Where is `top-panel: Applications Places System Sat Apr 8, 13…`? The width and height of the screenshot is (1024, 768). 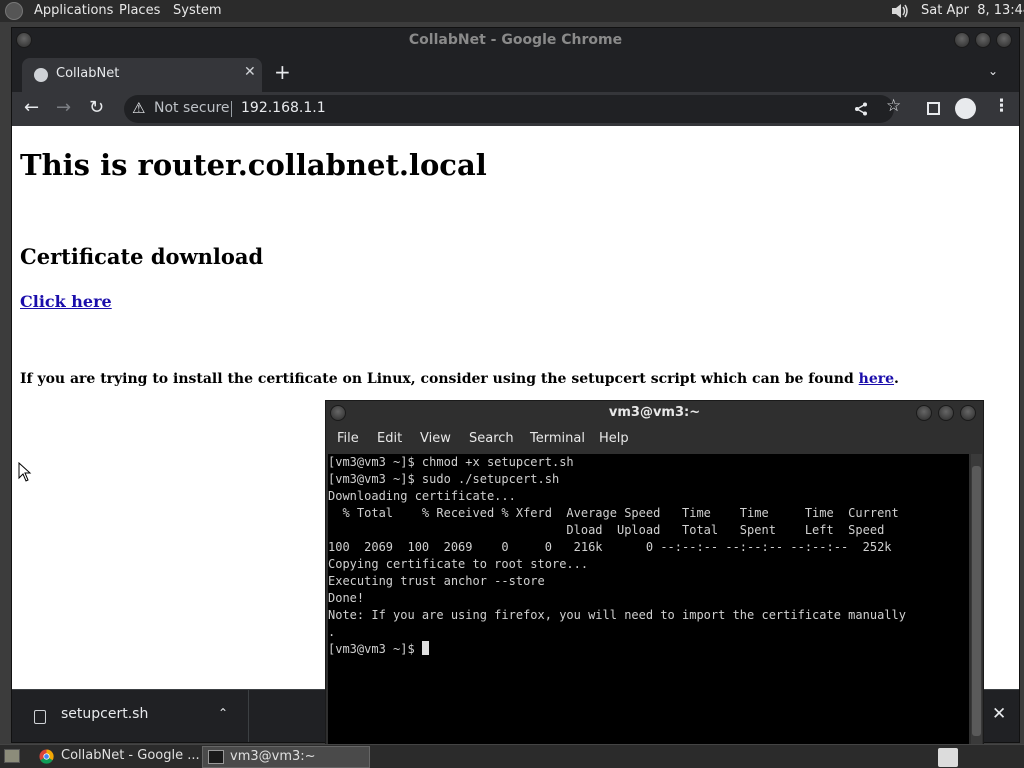 top-panel: Applications Places System Sat Apr 8, 13… is located at coordinates (512, 11).